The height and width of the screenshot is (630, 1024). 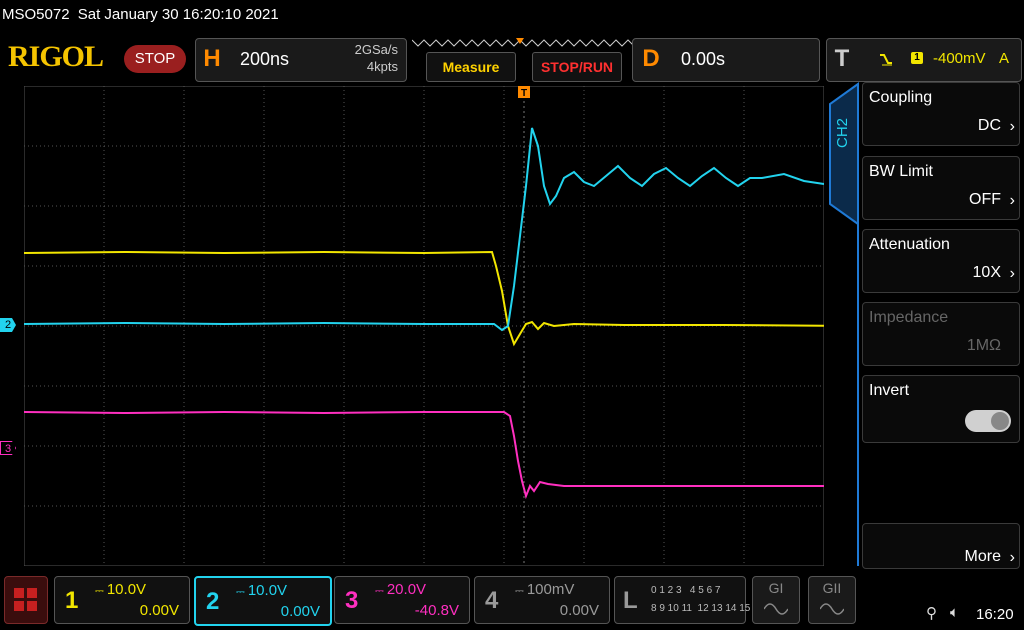 I want to click on ch3-offset: -40.8V, so click(x=436, y=610).